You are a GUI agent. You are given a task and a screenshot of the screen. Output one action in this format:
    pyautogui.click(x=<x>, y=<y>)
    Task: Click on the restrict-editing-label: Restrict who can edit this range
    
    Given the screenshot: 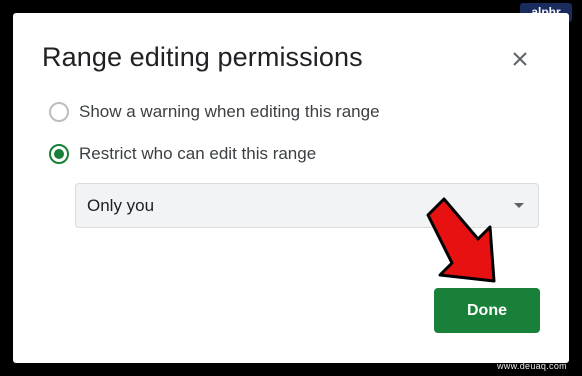 What is the action you would take?
    pyautogui.click(x=198, y=153)
    